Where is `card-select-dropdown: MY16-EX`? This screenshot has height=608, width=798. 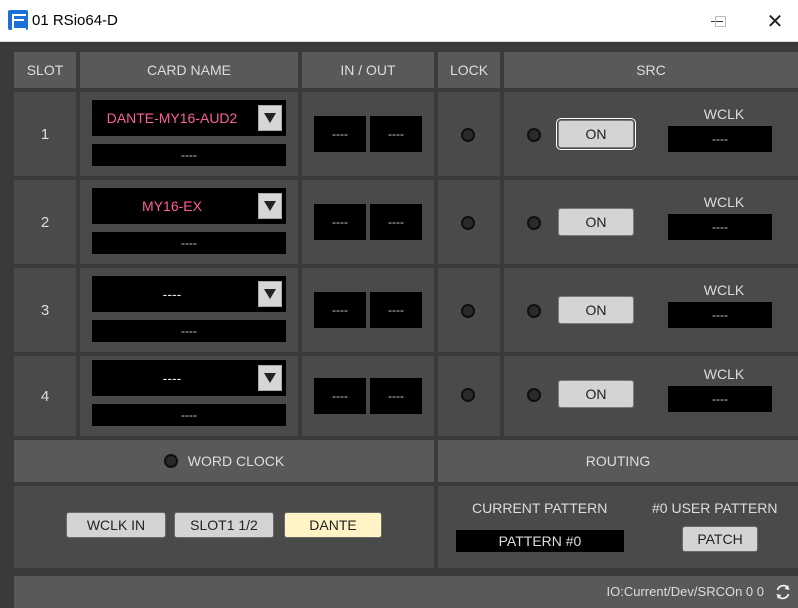
card-select-dropdown: MY16-EX is located at coordinates (189, 206).